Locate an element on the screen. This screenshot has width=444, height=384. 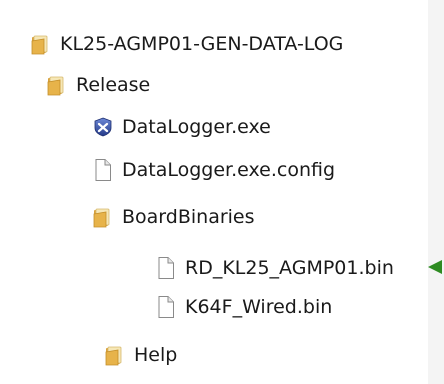
tree-item-label: Help is located at coordinates (156, 354).